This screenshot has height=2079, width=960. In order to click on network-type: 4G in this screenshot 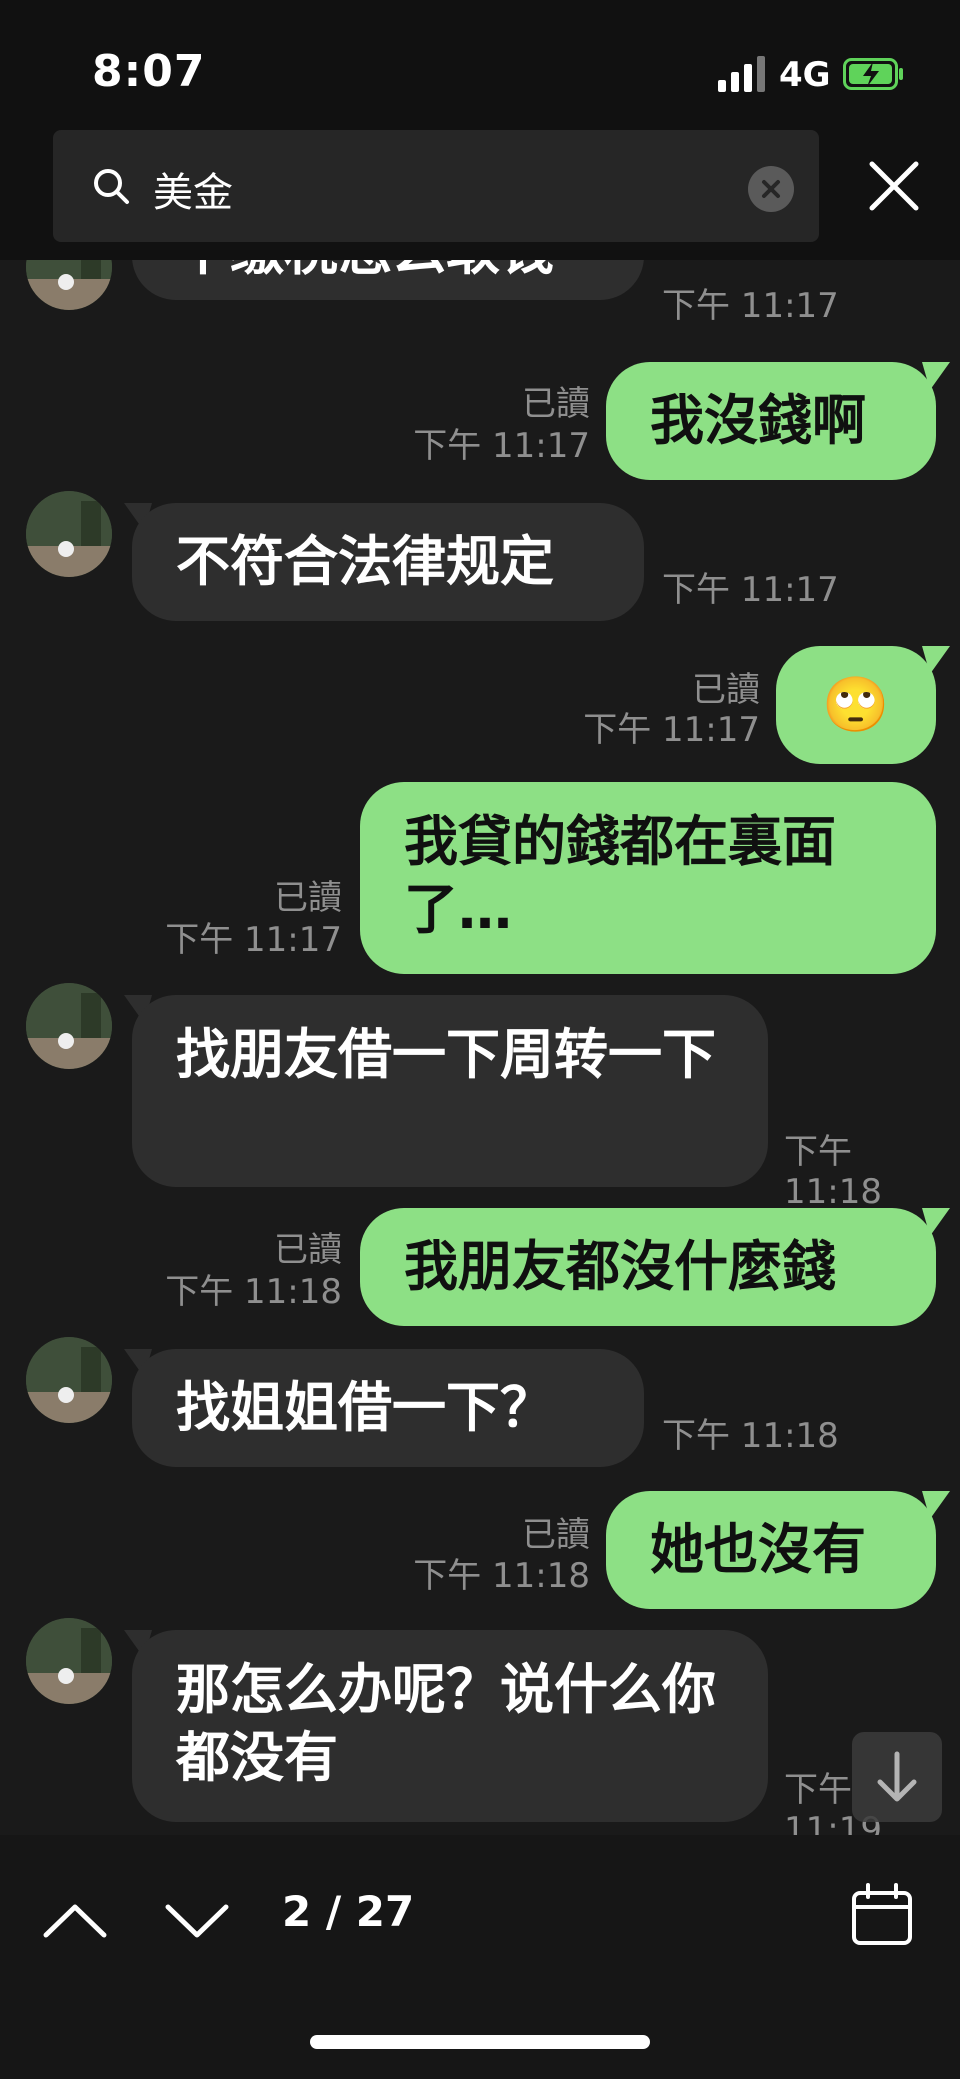, I will do `click(805, 75)`.